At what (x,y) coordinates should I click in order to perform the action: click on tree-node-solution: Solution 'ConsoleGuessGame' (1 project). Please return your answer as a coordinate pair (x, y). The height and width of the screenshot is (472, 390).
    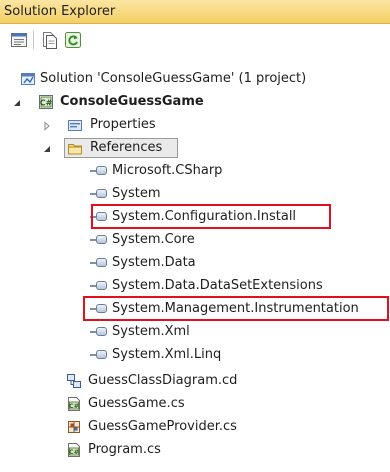
    Looking at the image, I should click on (195, 79).